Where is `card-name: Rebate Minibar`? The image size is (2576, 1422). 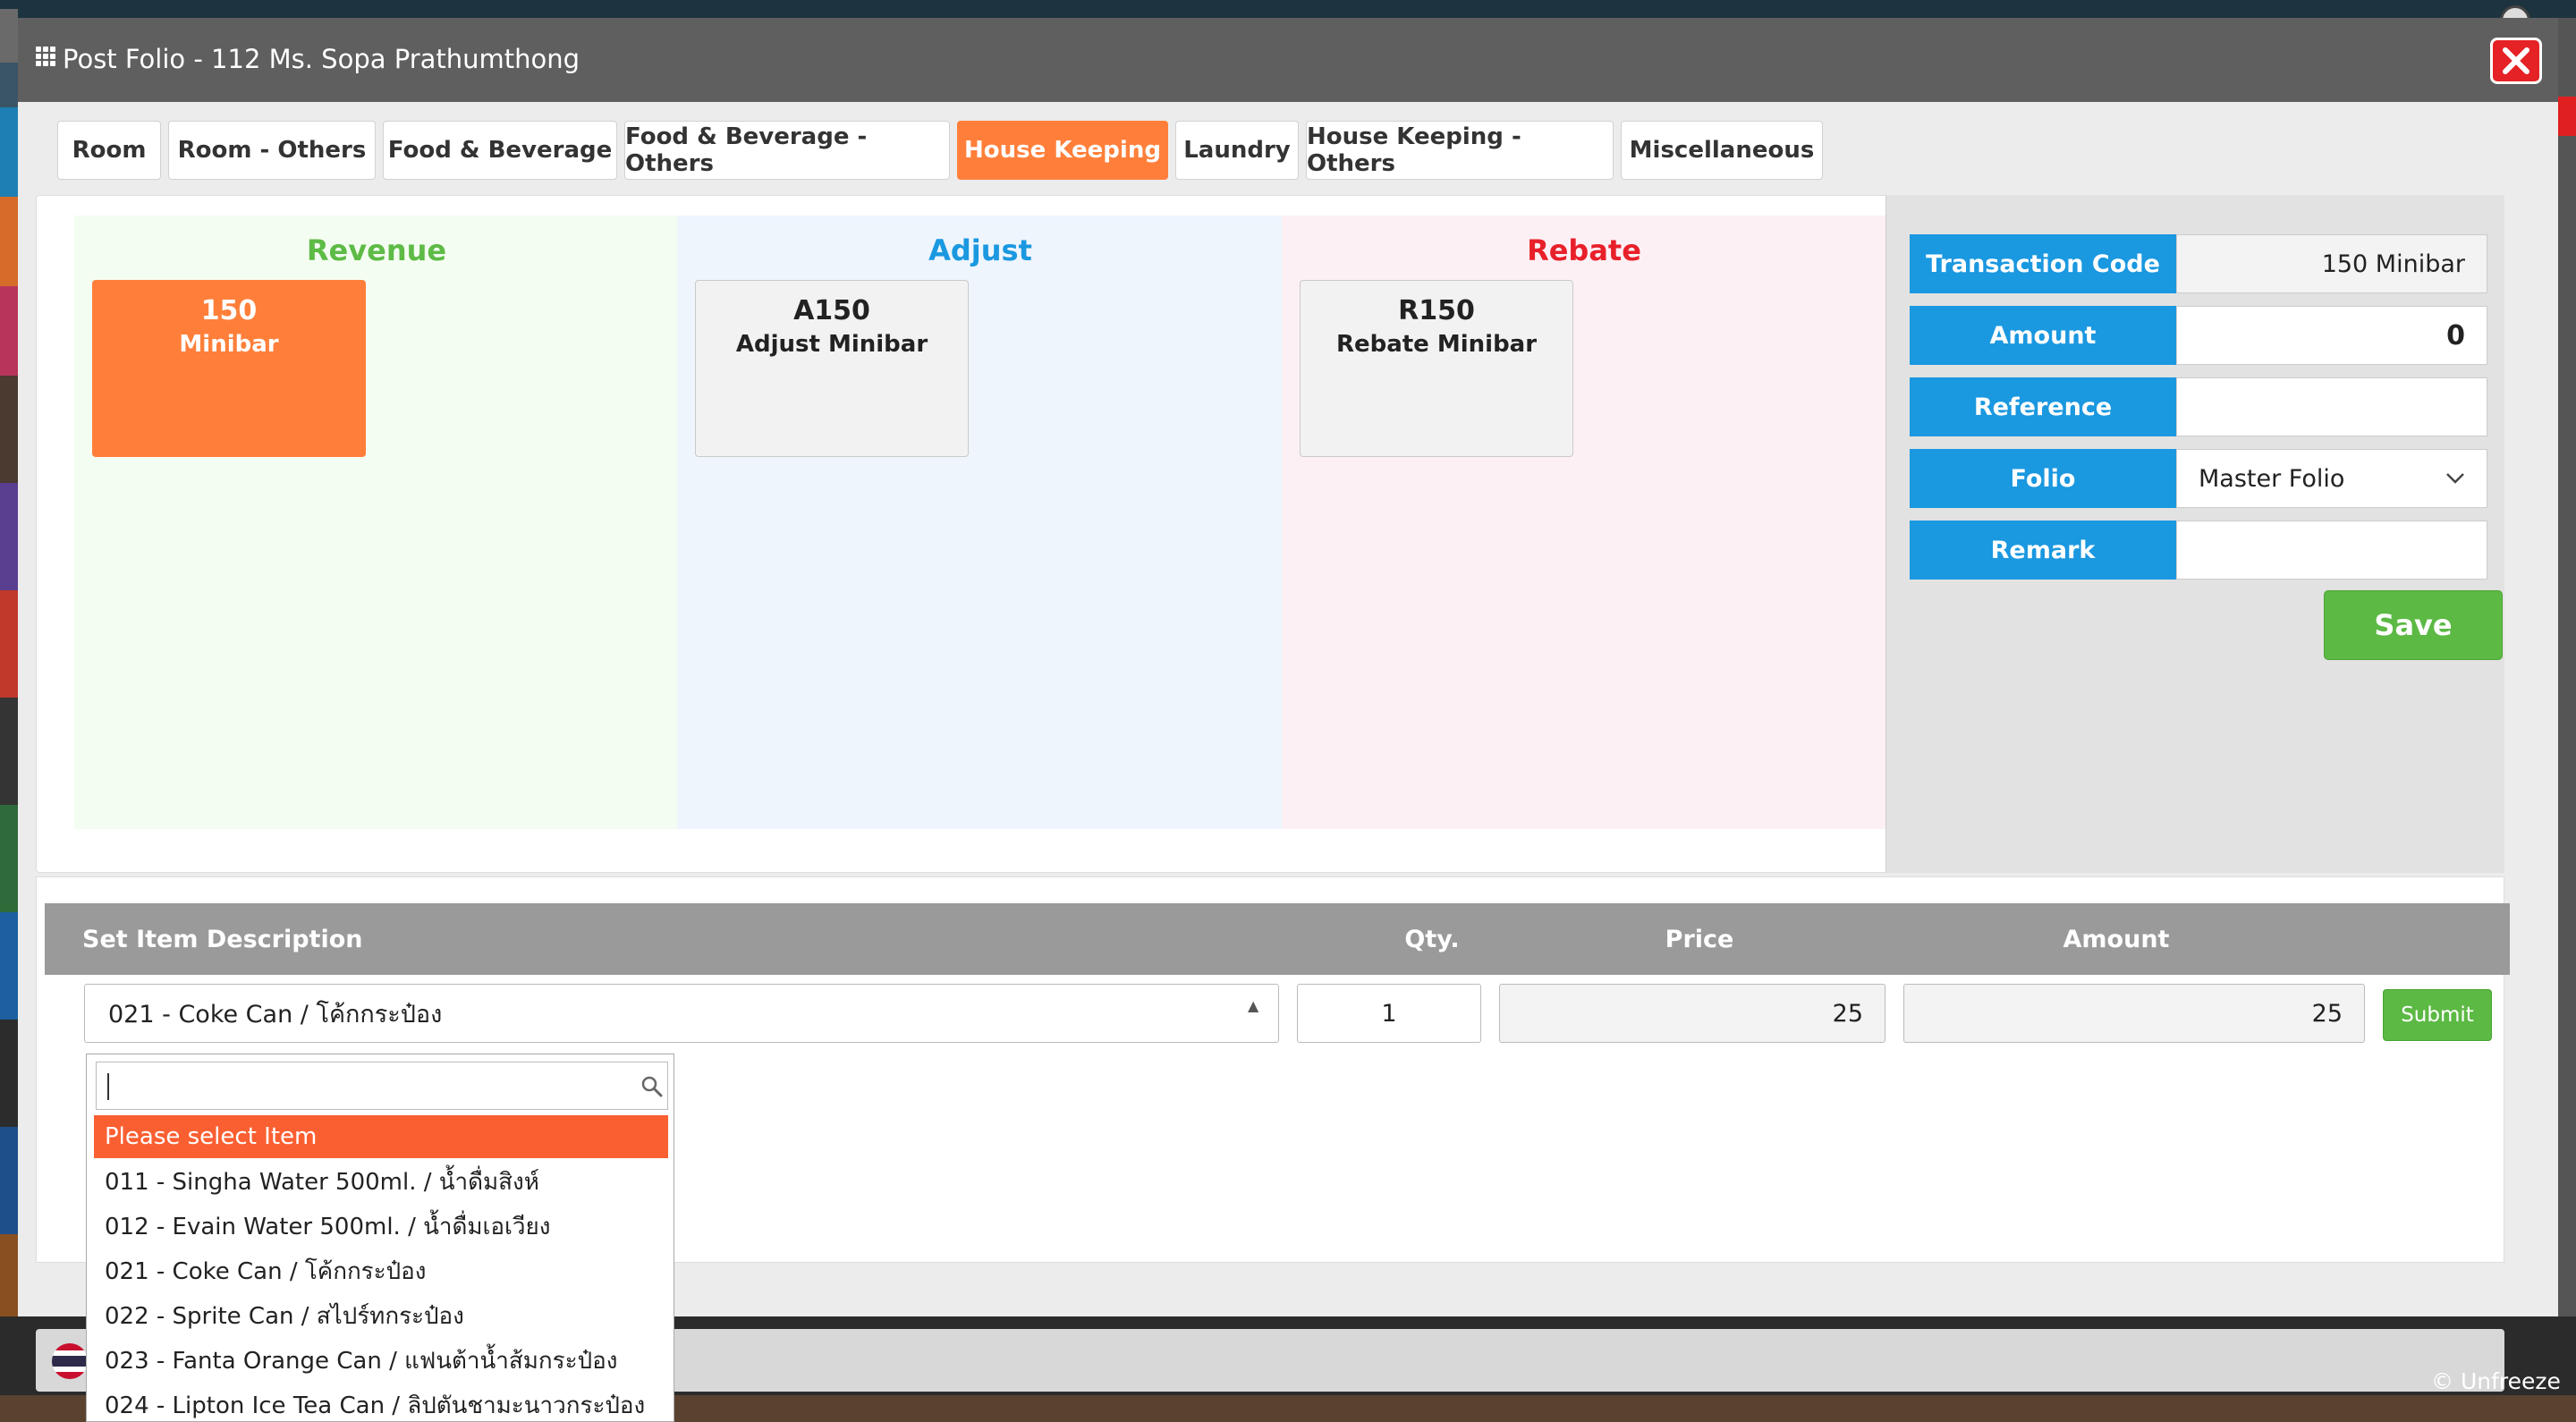 card-name: Rebate Minibar is located at coordinates (1436, 344).